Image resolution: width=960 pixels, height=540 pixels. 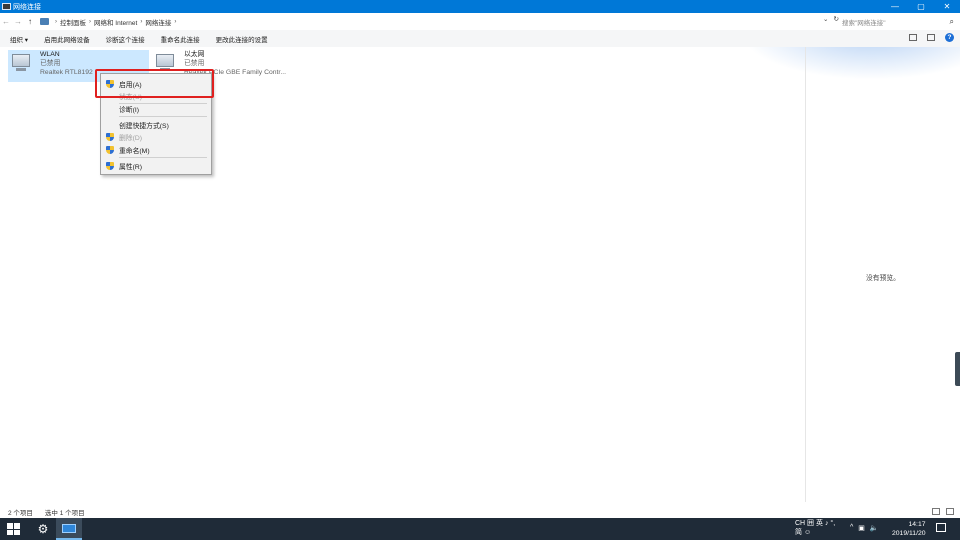 I want to click on minimize-button: —, so click(x=895, y=6).